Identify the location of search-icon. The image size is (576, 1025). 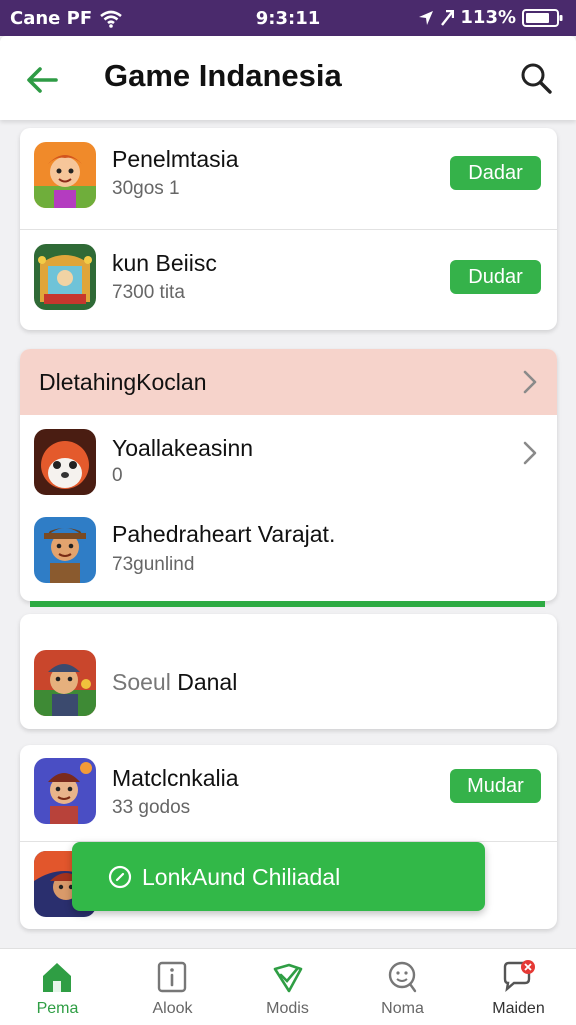
(536, 78).